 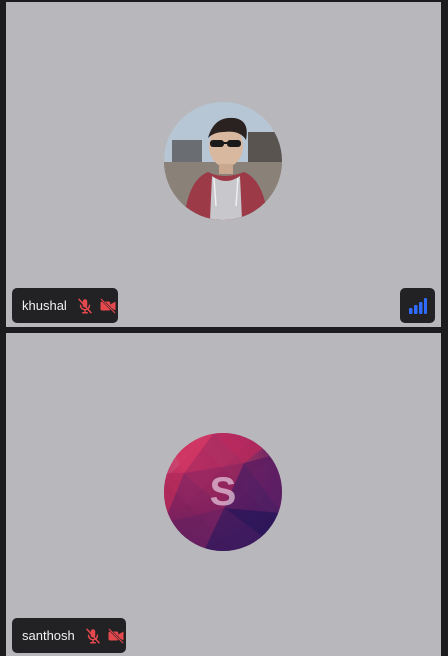 I want to click on participant-name-chip: santhosh, so click(x=69, y=635).